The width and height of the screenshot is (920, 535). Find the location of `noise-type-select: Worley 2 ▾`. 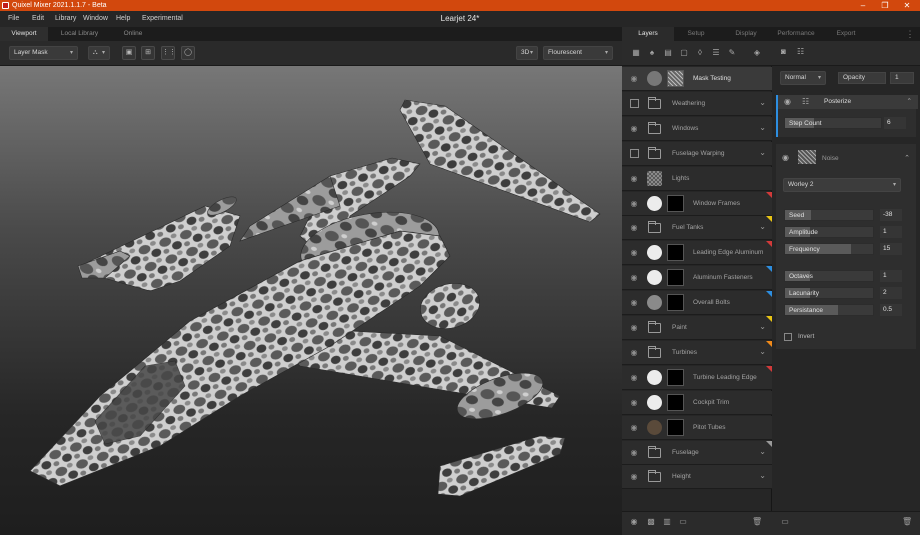

noise-type-select: Worley 2 ▾ is located at coordinates (842, 185).